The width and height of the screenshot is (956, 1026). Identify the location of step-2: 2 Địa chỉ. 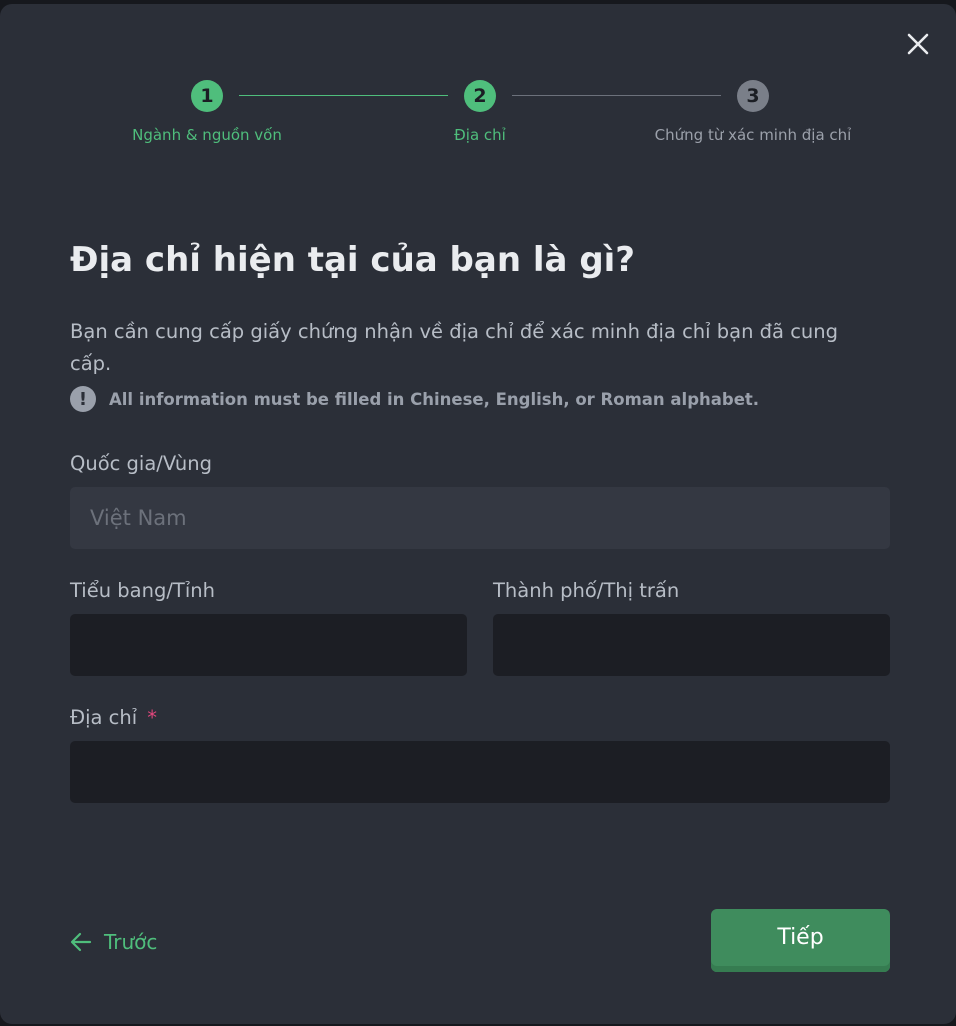
(480, 112).